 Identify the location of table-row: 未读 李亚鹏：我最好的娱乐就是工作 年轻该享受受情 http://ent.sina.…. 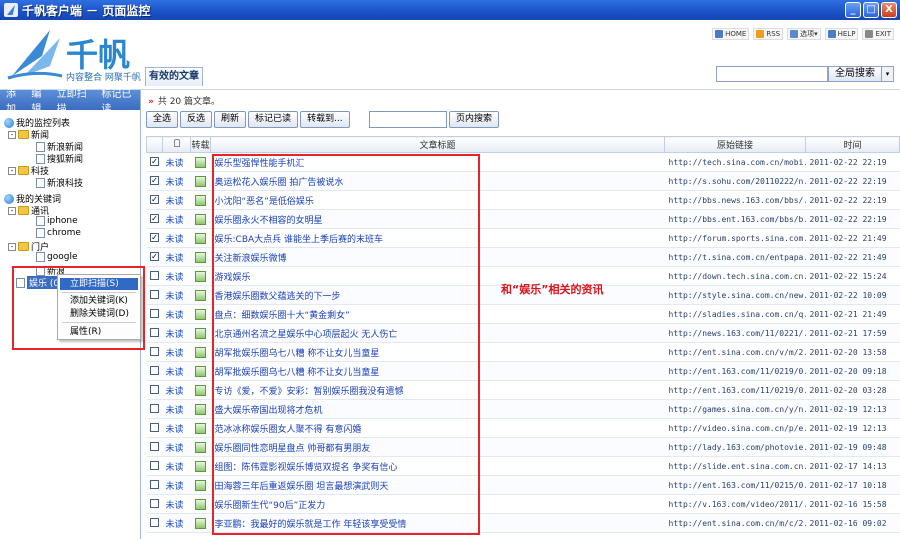
(523, 523).